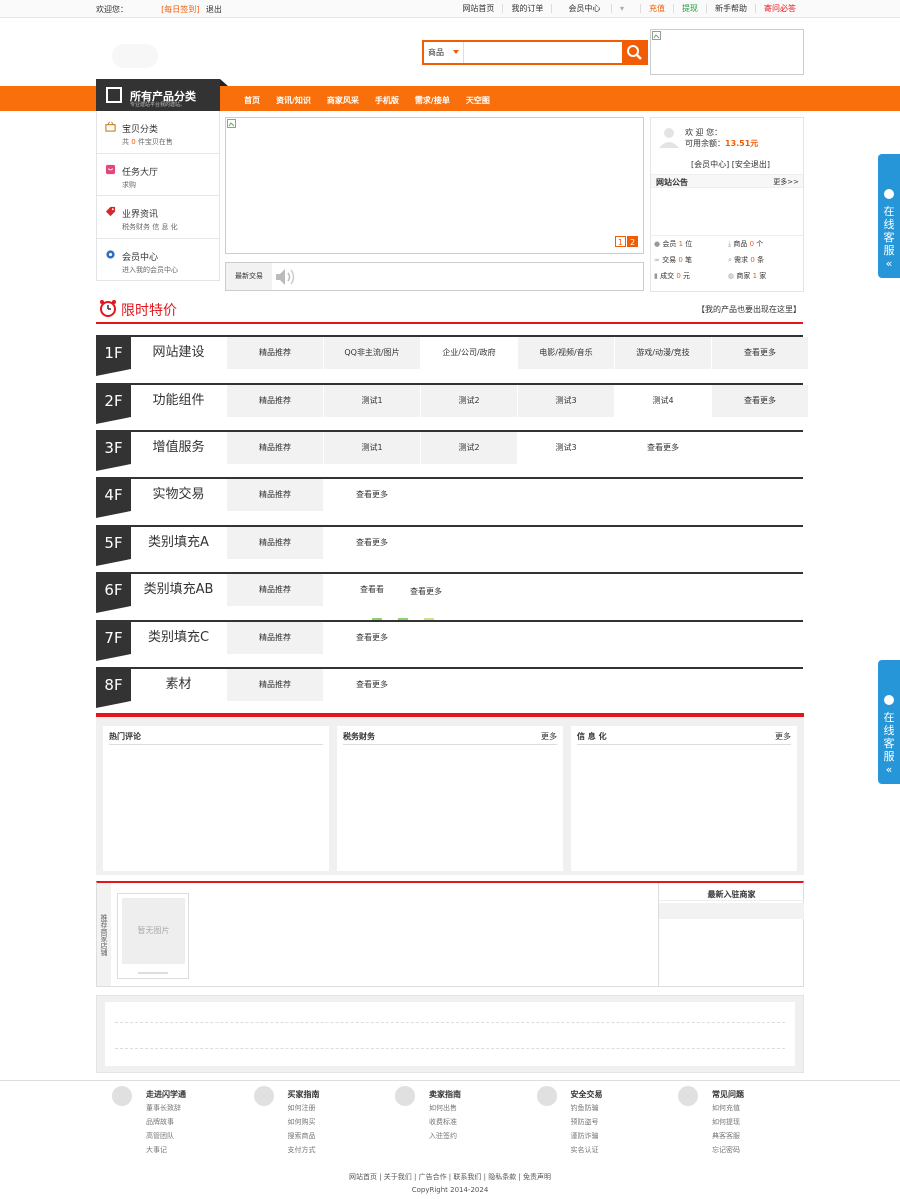 Image resolution: width=900 pixels, height=1199 pixels. Describe the element at coordinates (443, 1136) in the screenshot. I see `help-link: 入驻签约` at that location.